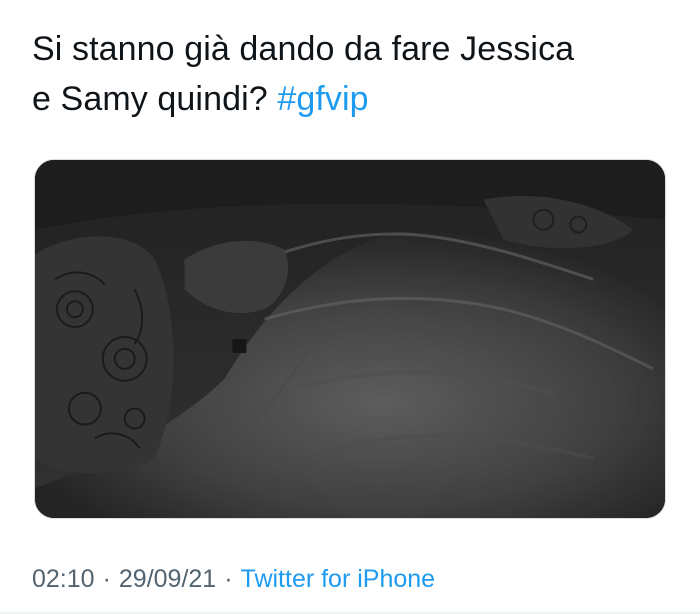  I want to click on tweet-meta: 02:10 · 29/09/21 · Twitter for iPhone, so click(233, 579).